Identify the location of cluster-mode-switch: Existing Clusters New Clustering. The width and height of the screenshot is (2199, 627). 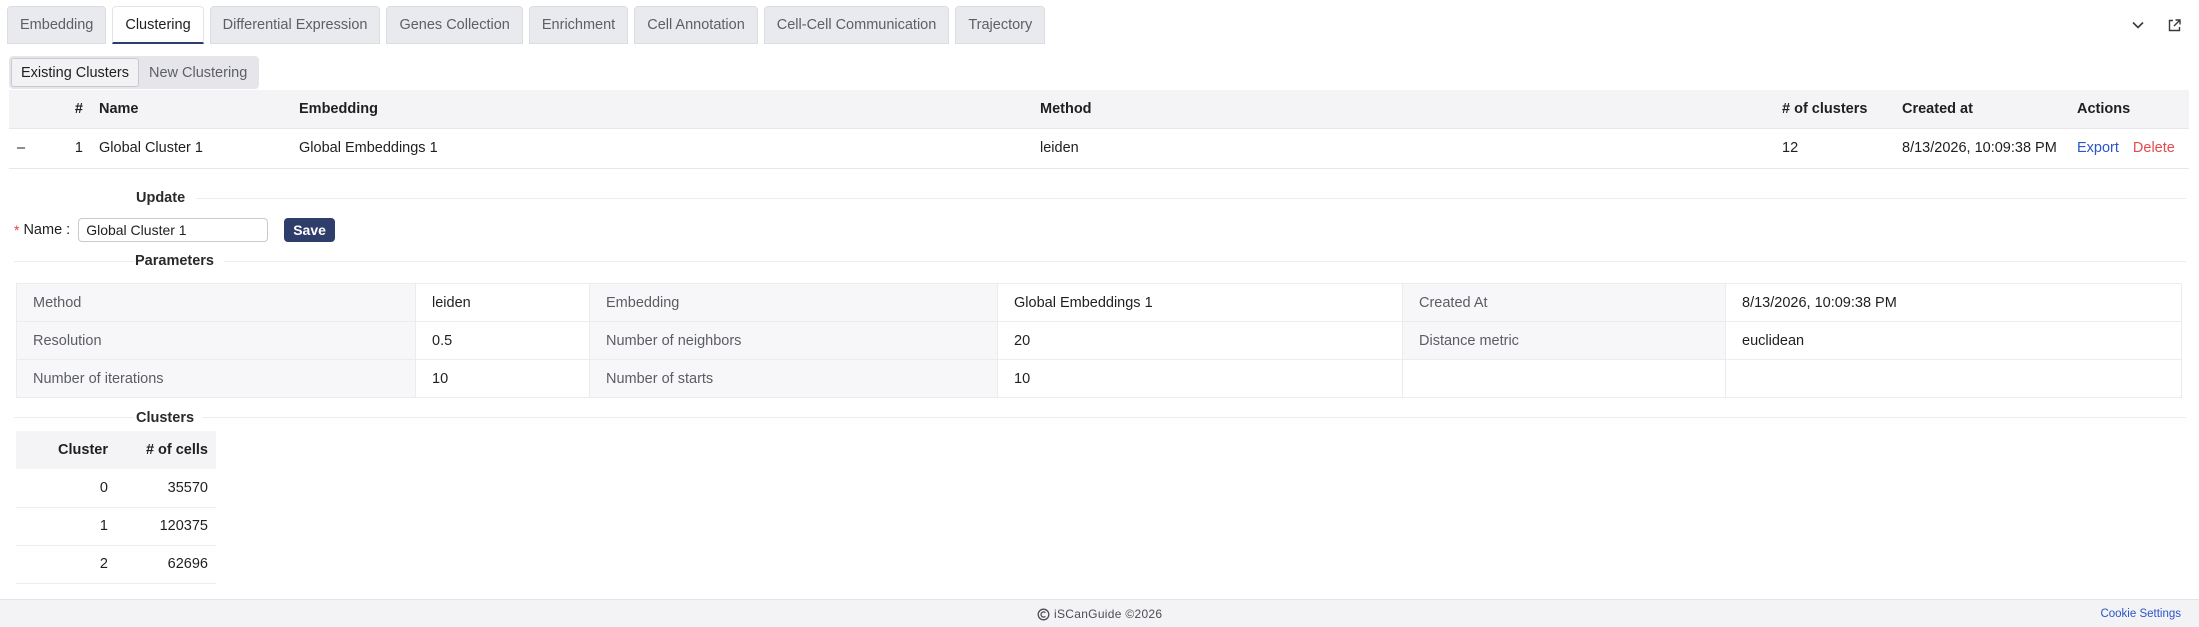
(134, 72).